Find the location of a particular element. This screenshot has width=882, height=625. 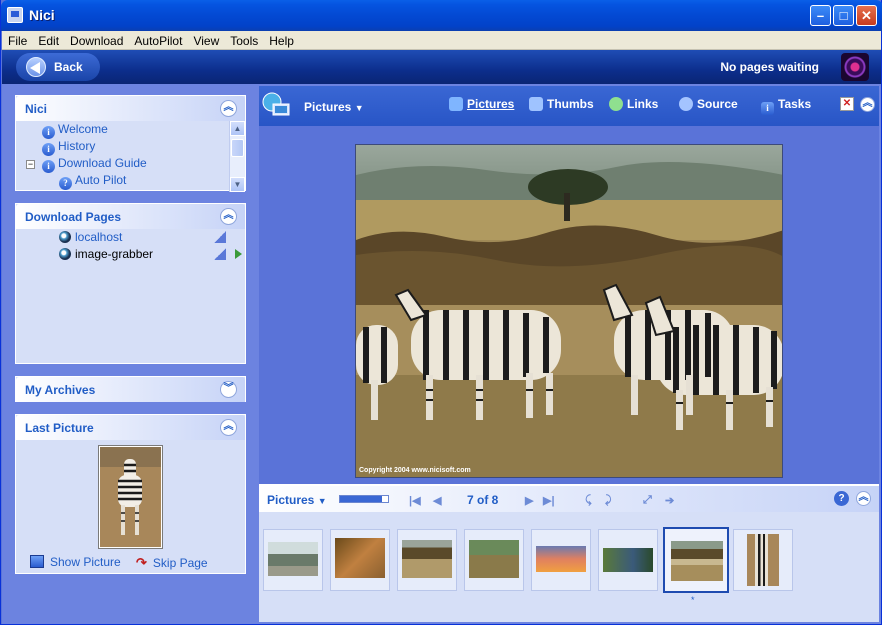

menu-file: File is located at coordinates (17, 39).